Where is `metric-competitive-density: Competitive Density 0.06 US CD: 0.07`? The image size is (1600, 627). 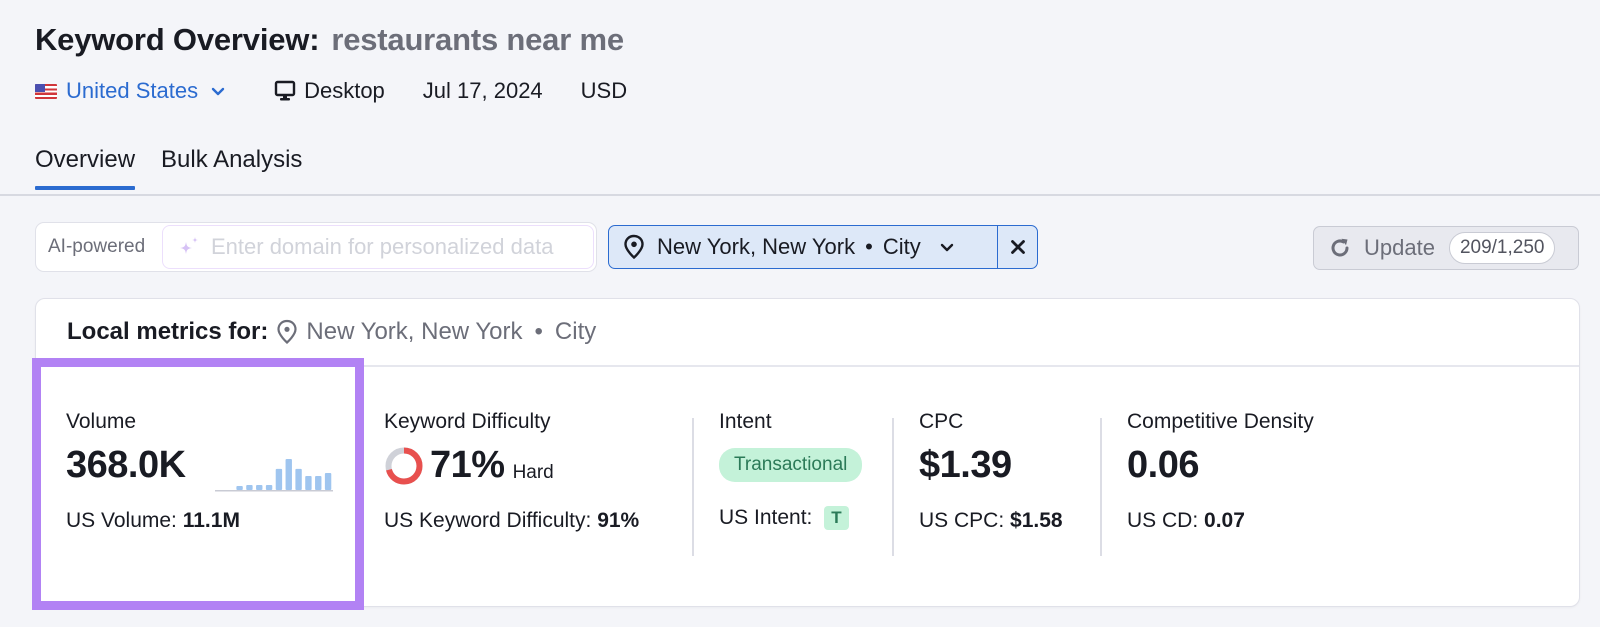
metric-competitive-density: Competitive Density 0.06 US CD: 0.07 is located at coordinates (1220, 471).